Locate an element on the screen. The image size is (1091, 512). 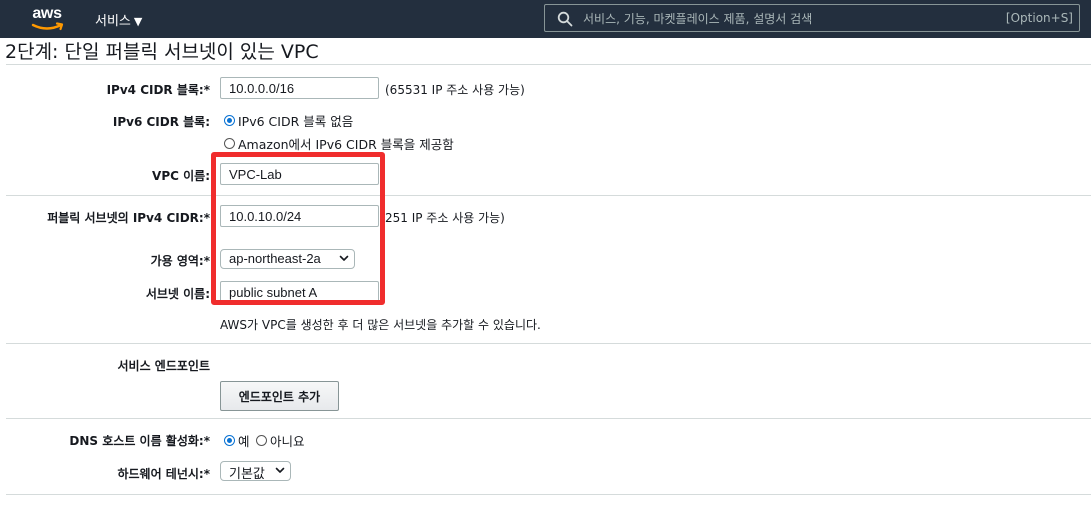
ipv6-option-none-label: IPv6 CIDR 블록 없음 is located at coordinates (296, 121).